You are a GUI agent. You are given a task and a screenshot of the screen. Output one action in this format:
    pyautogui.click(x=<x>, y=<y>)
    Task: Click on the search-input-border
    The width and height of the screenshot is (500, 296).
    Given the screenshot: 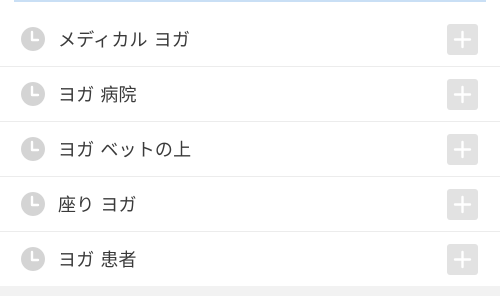 What is the action you would take?
    pyautogui.click(x=250, y=1)
    